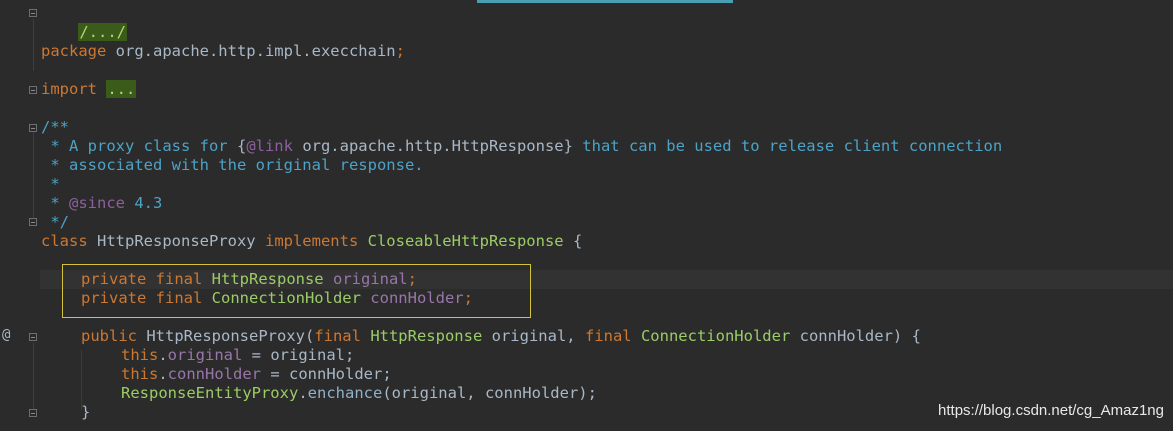 The height and width of the screenshot is (431, 1173). I want to click on class-name: ResponseEntityProxy, so click(210, 393).